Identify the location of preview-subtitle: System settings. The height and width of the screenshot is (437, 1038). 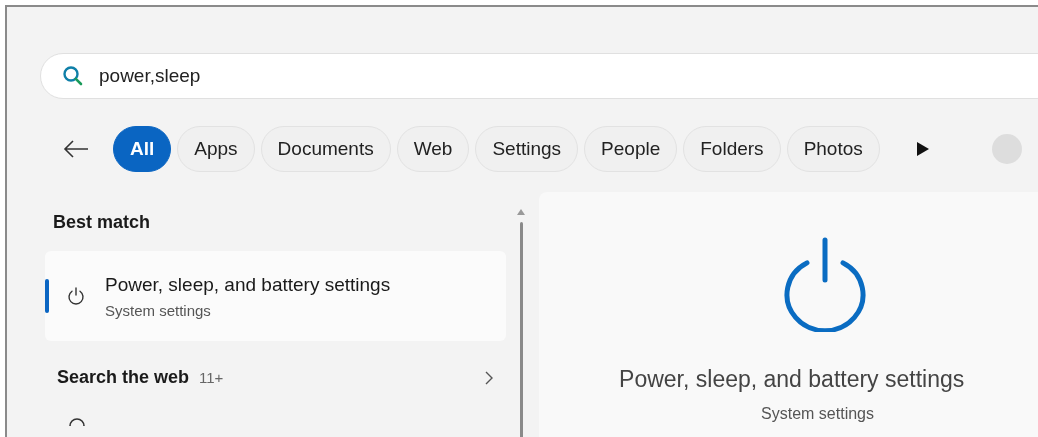
(817, 414).